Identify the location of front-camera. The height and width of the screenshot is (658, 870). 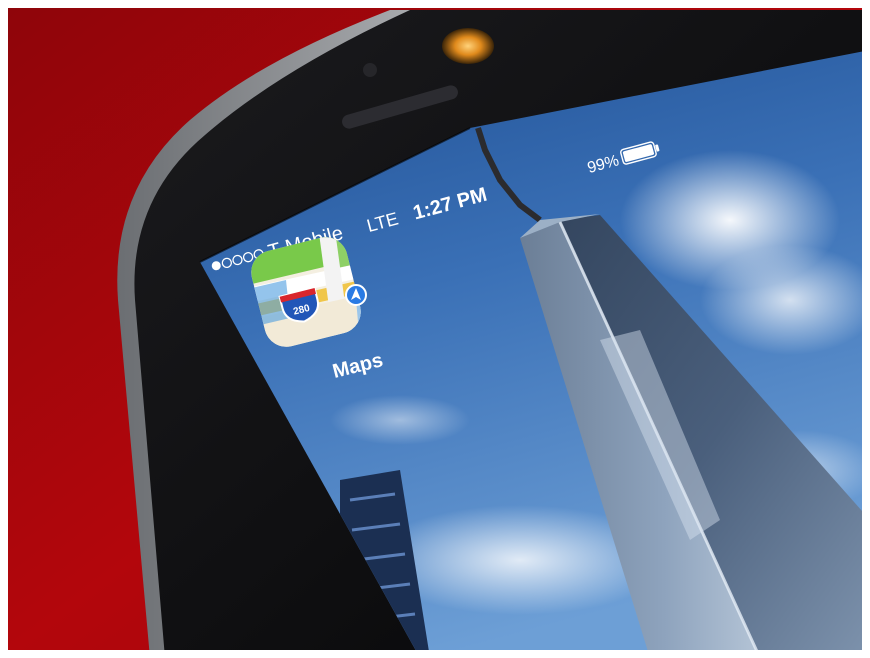
(468, 46).